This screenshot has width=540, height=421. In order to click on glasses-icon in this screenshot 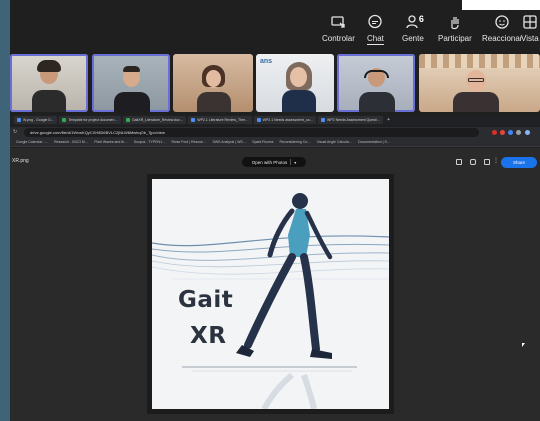, I will do `click(476, 80)`.